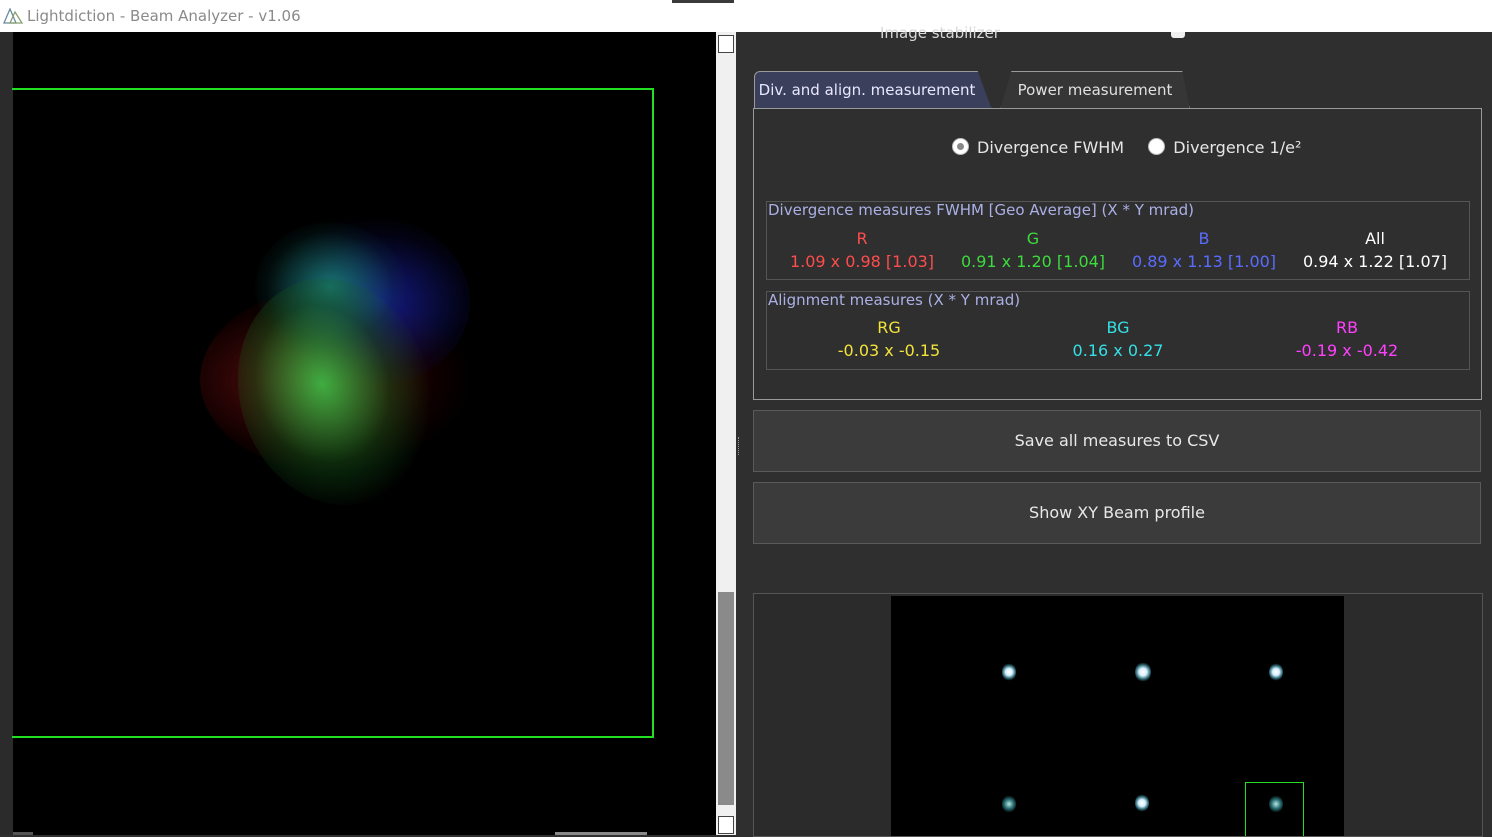 This screenshot has height=837, width=1492. Describe the element at coordinates (862, 251) in the screenshot. I see `divergence-r: R 1.09 x 0.98 [1.03]` at that location.